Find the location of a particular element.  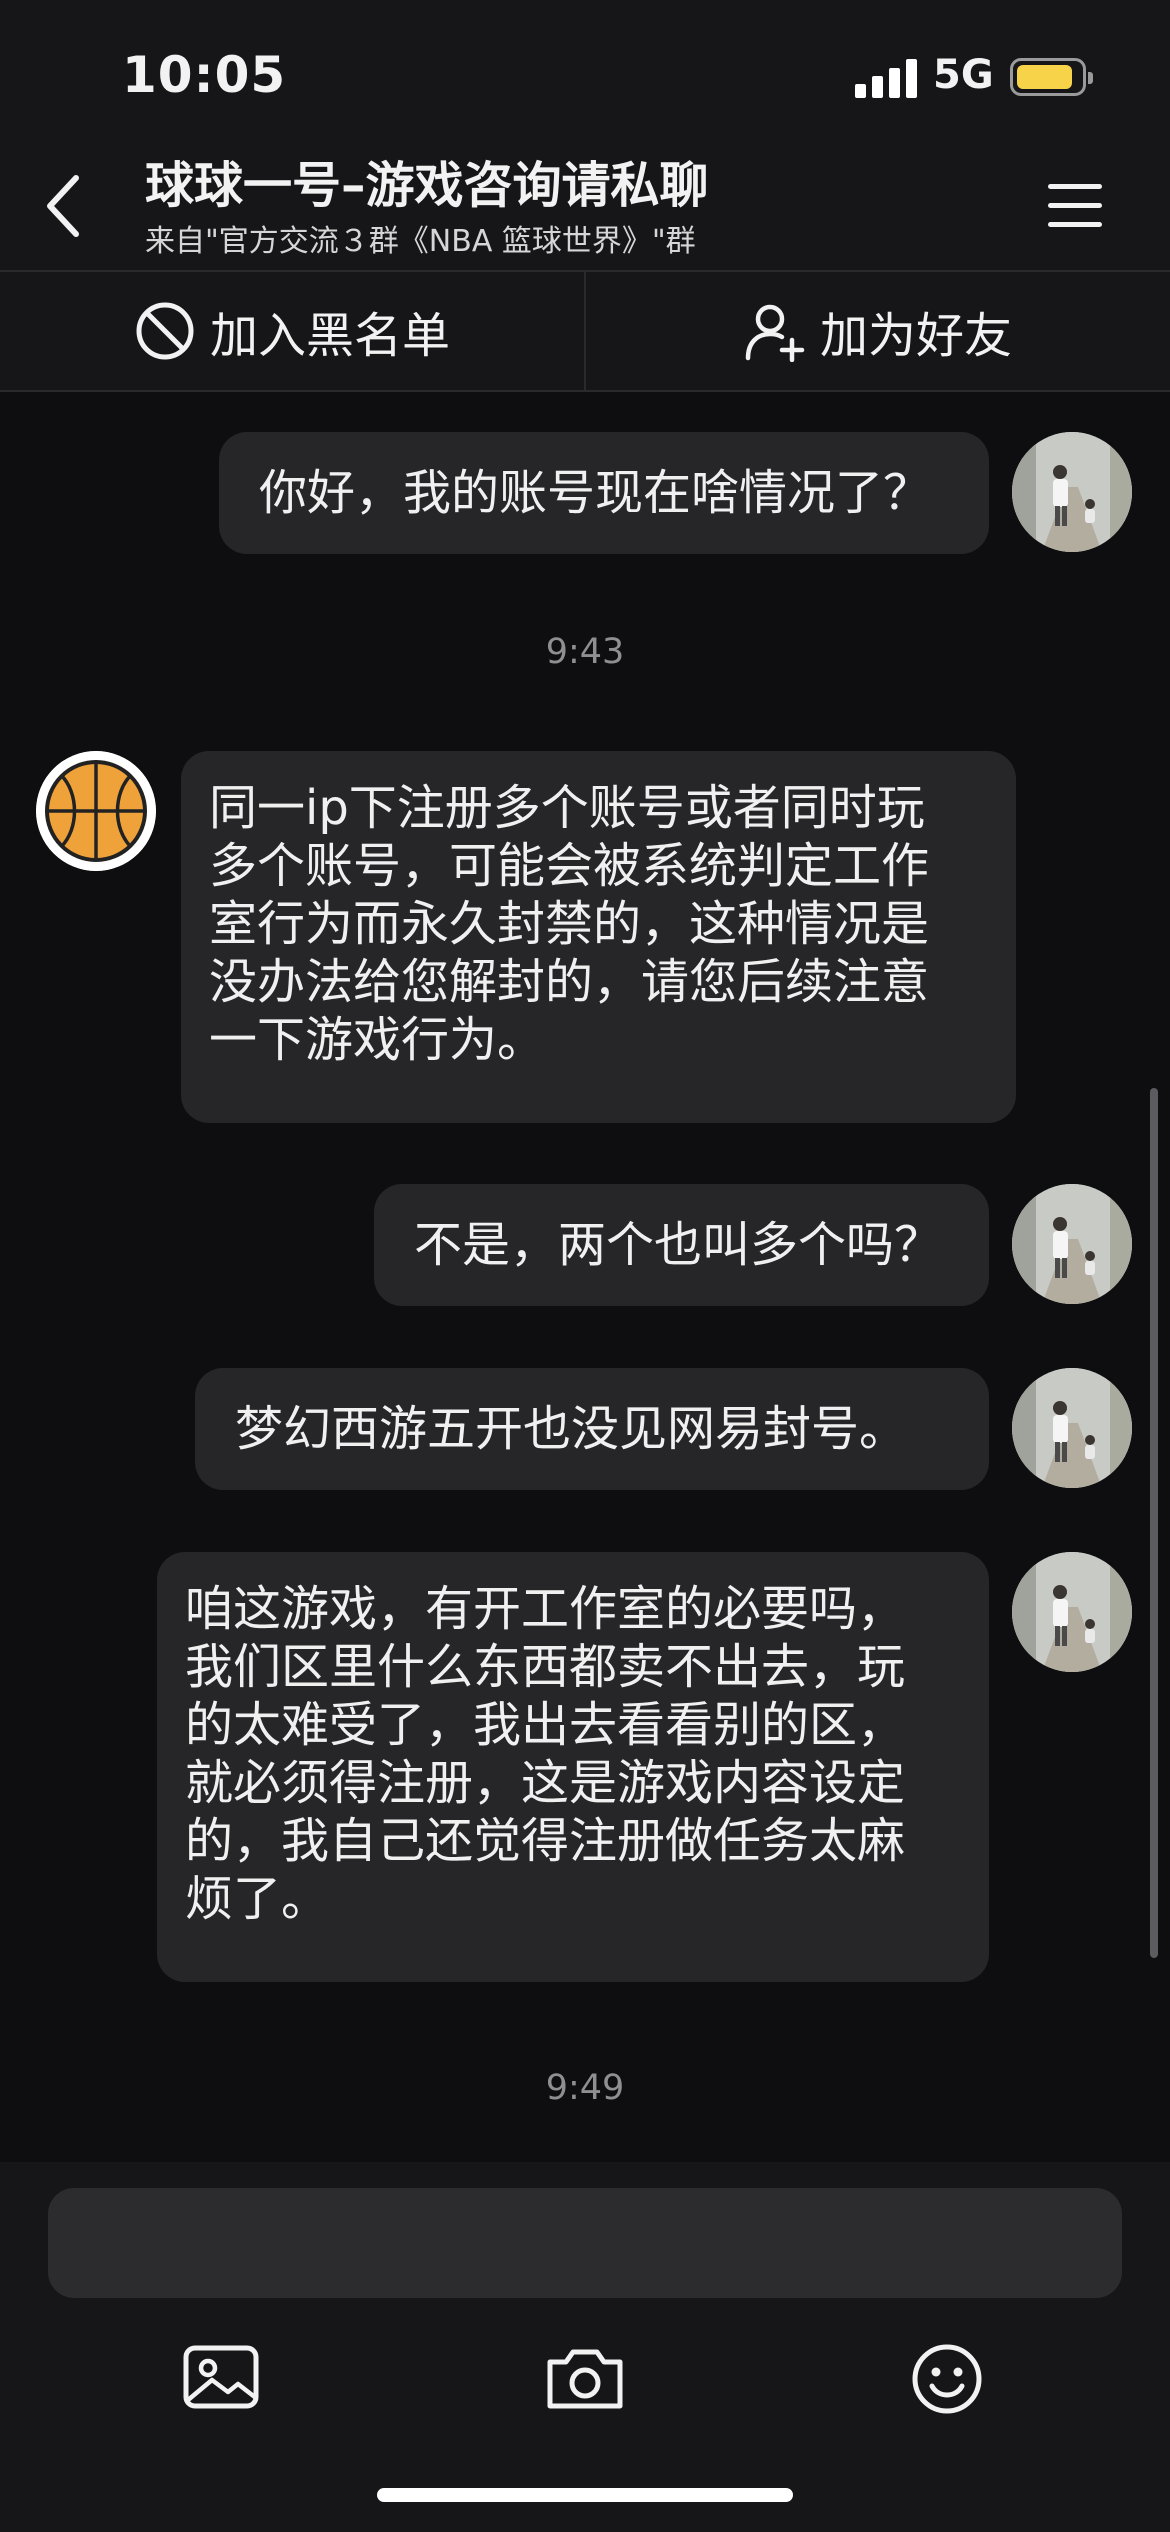

block-icon is located at coordinates (165, 331).